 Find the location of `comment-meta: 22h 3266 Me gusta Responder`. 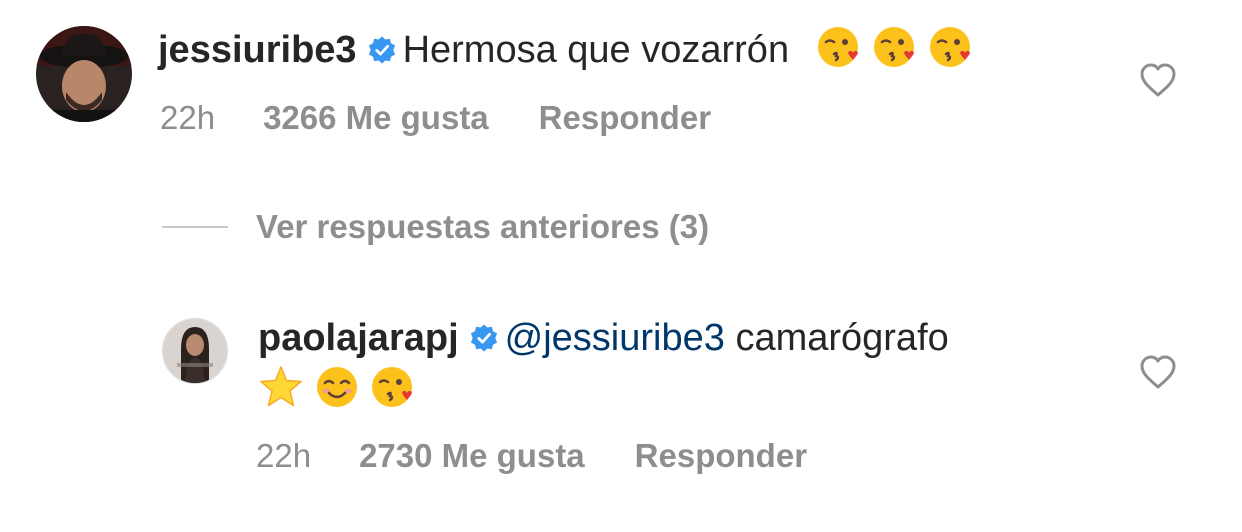

comment-meta: 22h 3266 Me gusta Responder is located at coordinates (435, 118).